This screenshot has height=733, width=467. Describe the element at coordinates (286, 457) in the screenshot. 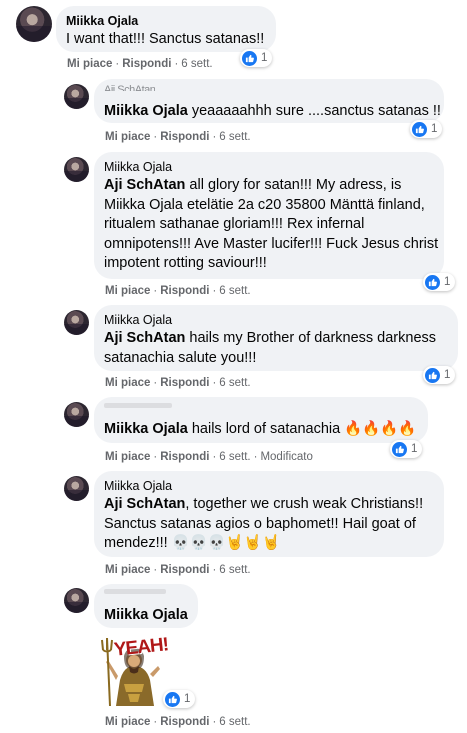

I see `edited-label: Modificato` at that location.